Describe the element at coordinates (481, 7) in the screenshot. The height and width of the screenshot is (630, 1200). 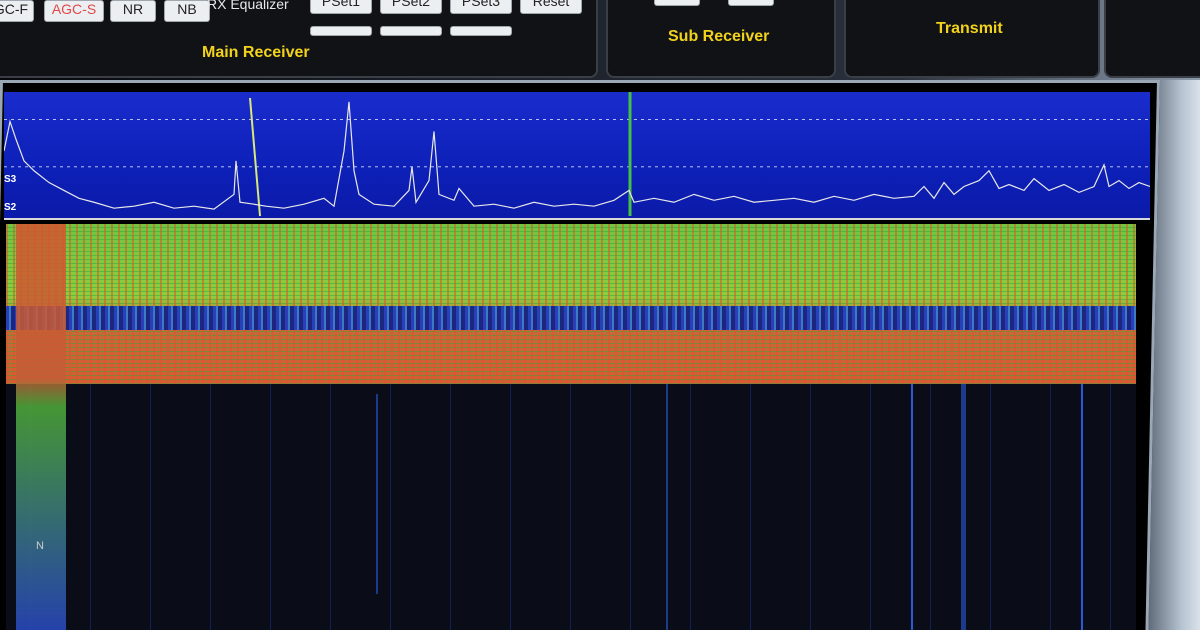
I see `pset3-button: PSet3` at that location.